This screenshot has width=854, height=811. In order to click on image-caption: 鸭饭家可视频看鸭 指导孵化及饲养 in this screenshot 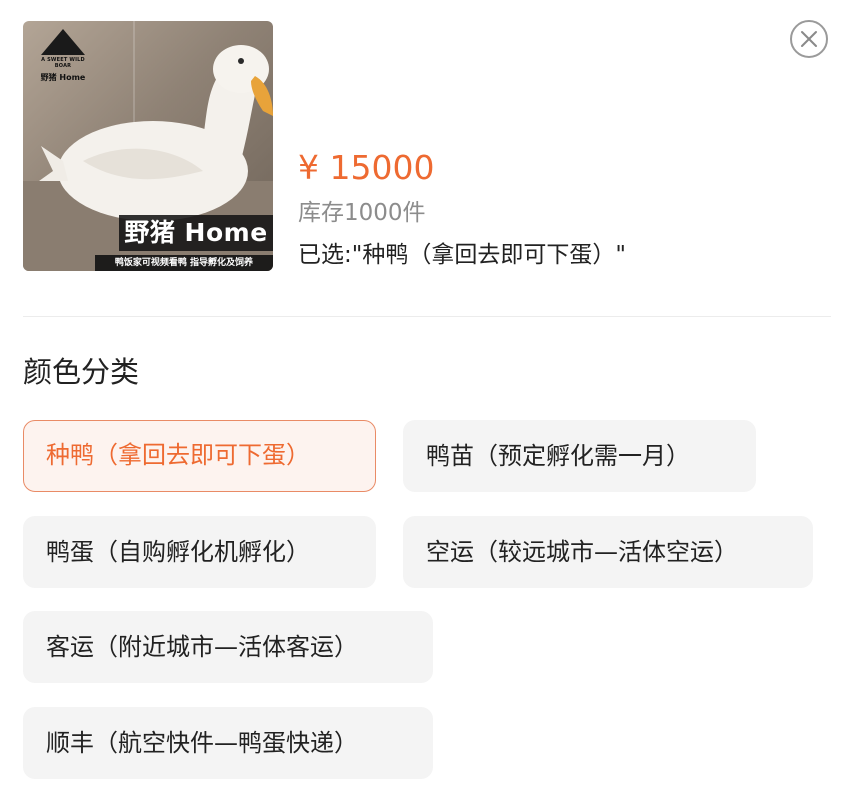, I will do `click(184, 263)`.